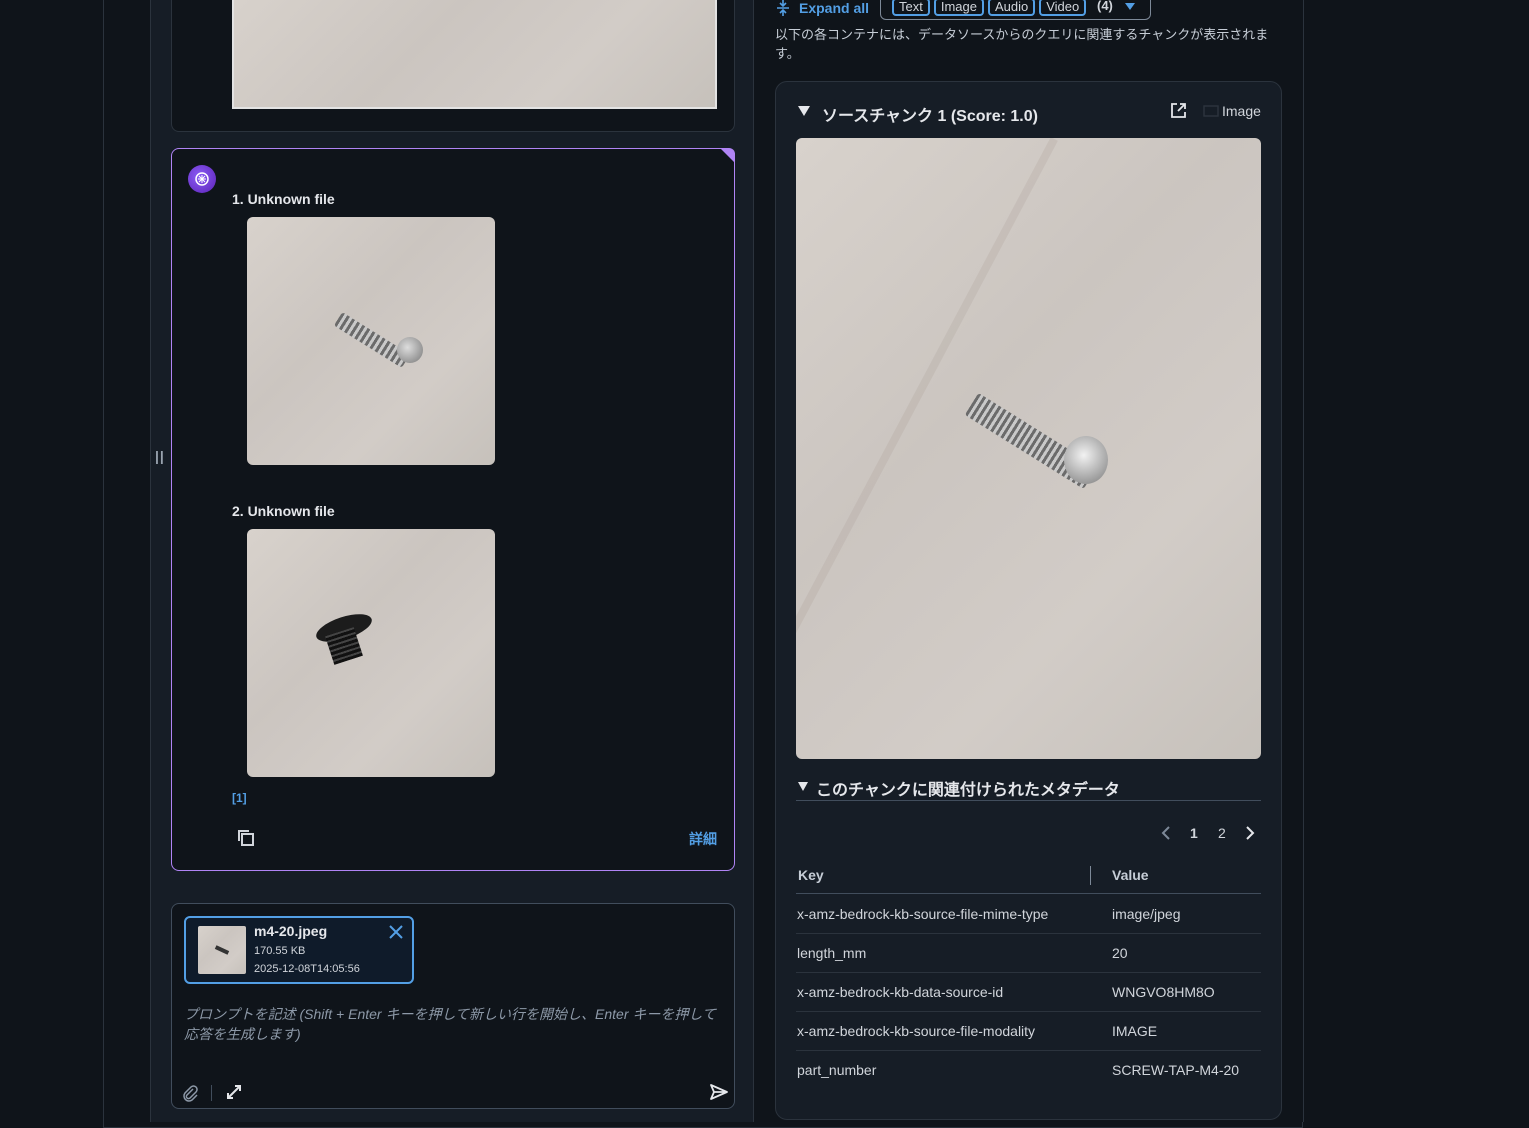  Describe the element at coordinates (1130, 875) in the screenshot. I see `column-header-value: Value` at that location.